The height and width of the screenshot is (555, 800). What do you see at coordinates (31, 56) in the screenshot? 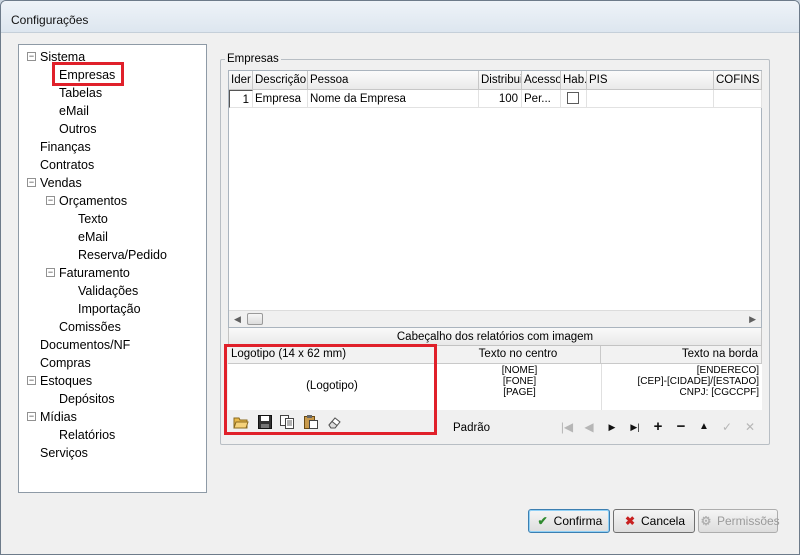
I see `collapse-sistema-icon: −` at bounding box center [31, 56].